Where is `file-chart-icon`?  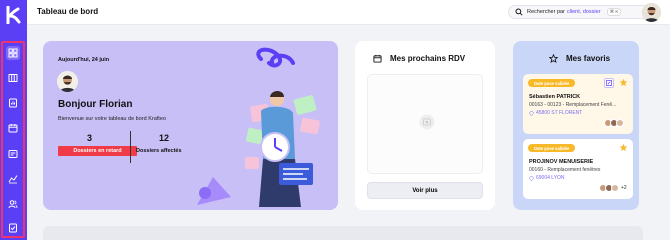 file-chart-icon is located at coordinates (13, 103).